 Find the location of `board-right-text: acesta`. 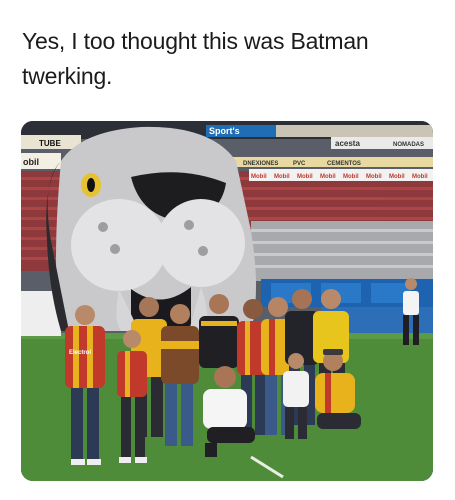

board-right-text: acesta is located at coordinates (347, 143).